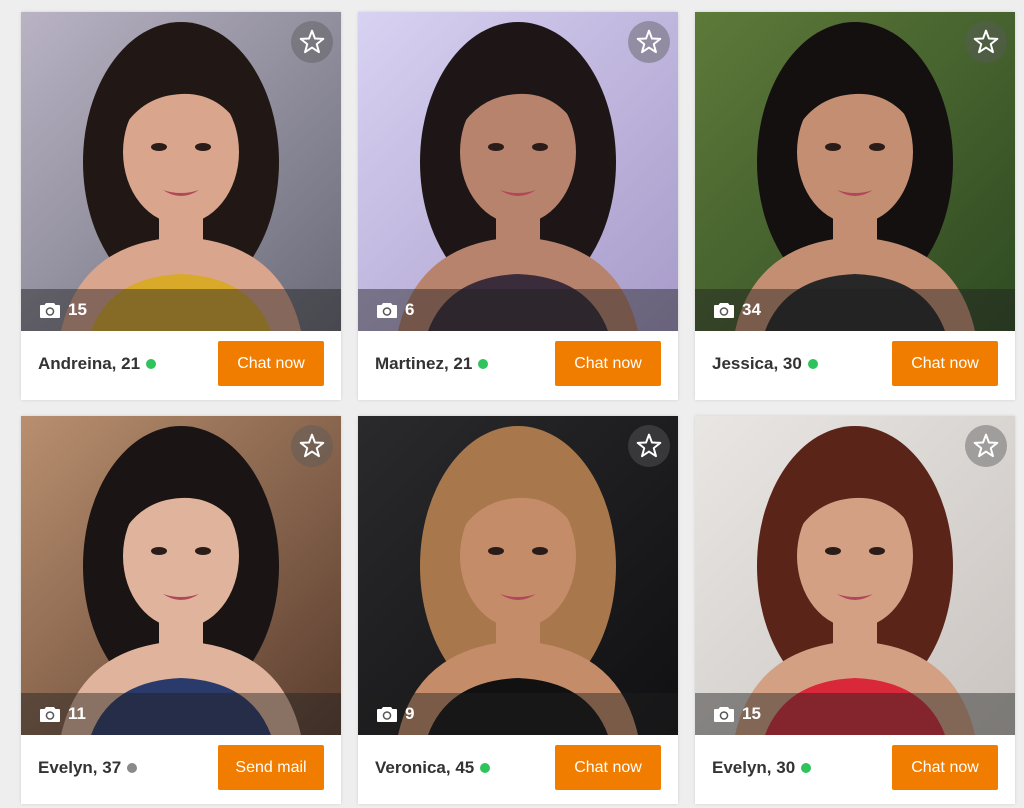  What do you see at coordinates (63, 714) in the screenshot?
I see `photo-count: 11` at bounding box center [63, 714].